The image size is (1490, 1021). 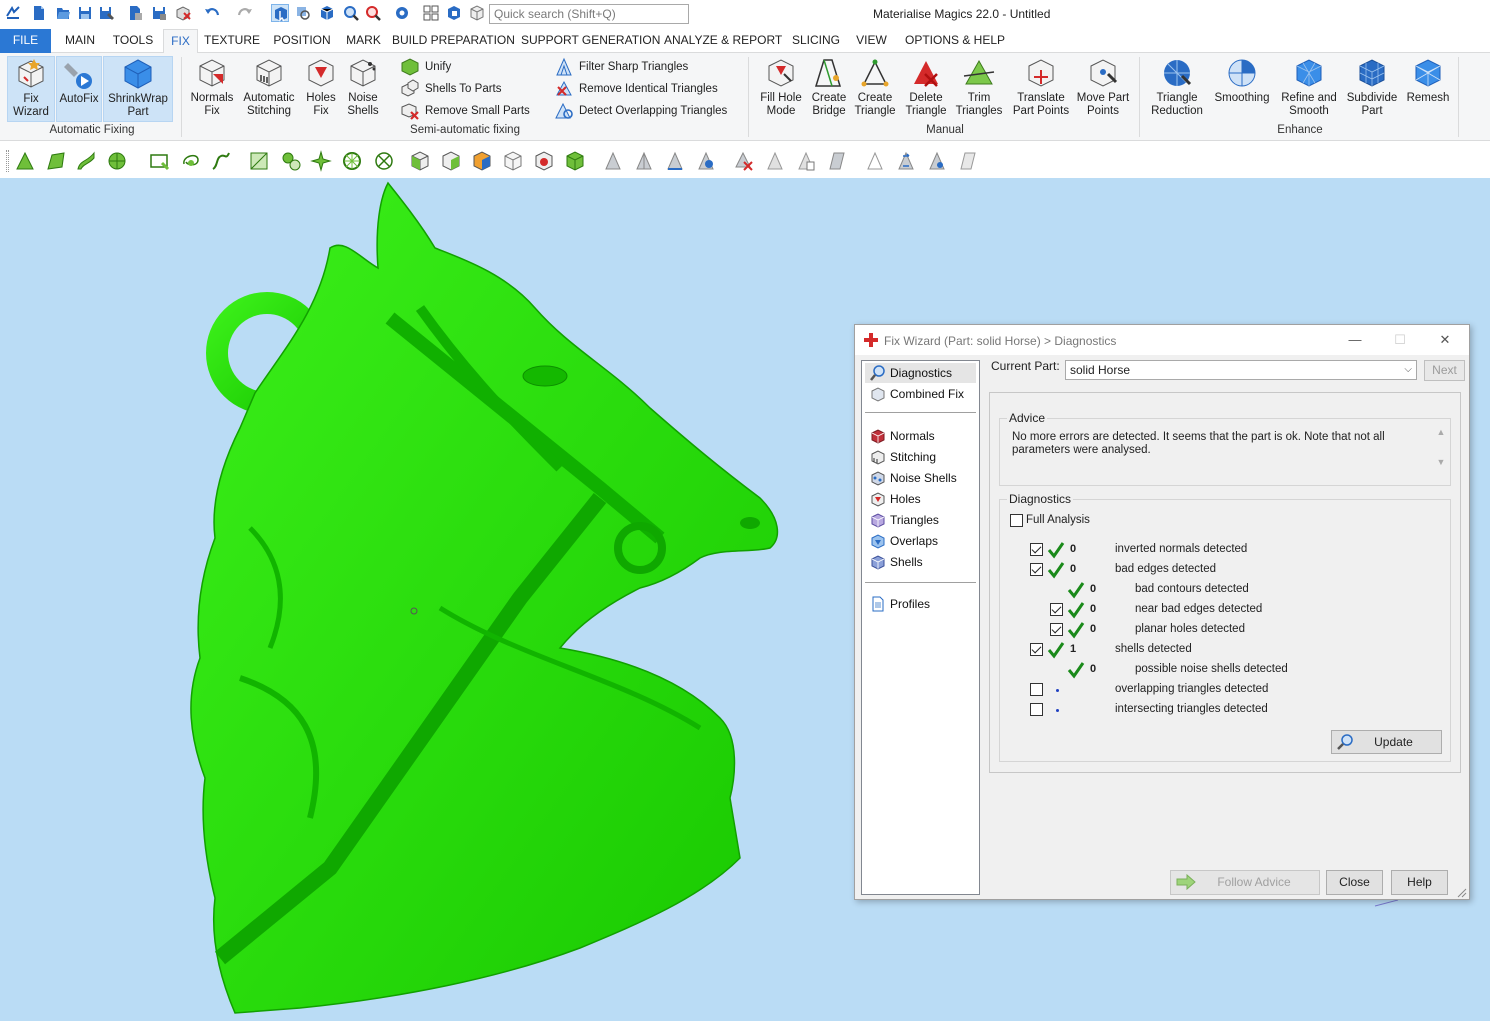 What do you see at coordinates (1041, 87) in the screenshot?
I see `translate-part-points-button: Translate Part Points` at bounding box center [1041, 87].